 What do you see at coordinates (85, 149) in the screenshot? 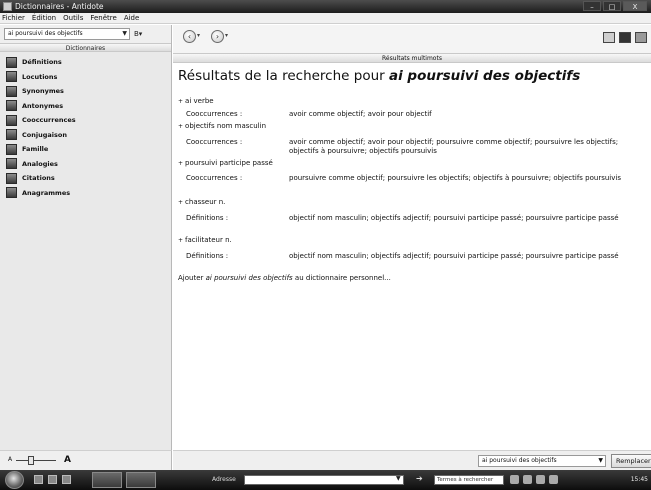
I see `sidebar-item-famille: Famille` at bounding box center [85, 149].